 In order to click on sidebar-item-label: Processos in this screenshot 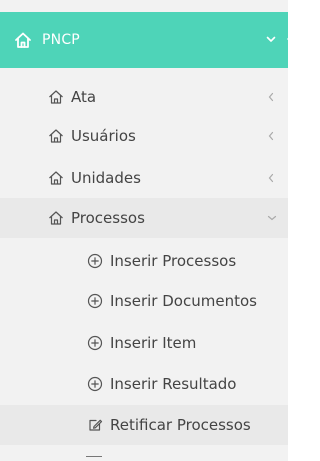, I will do `click(108, 218)`.